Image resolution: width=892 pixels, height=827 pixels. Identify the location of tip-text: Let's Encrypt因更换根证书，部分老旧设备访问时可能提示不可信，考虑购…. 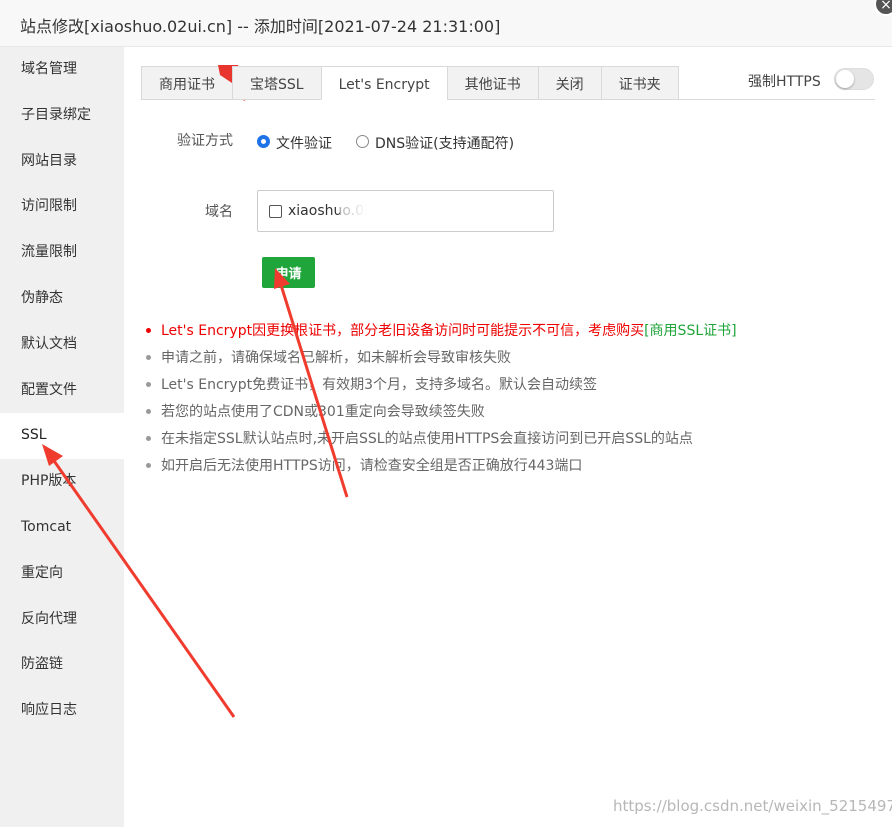
(403, 331).